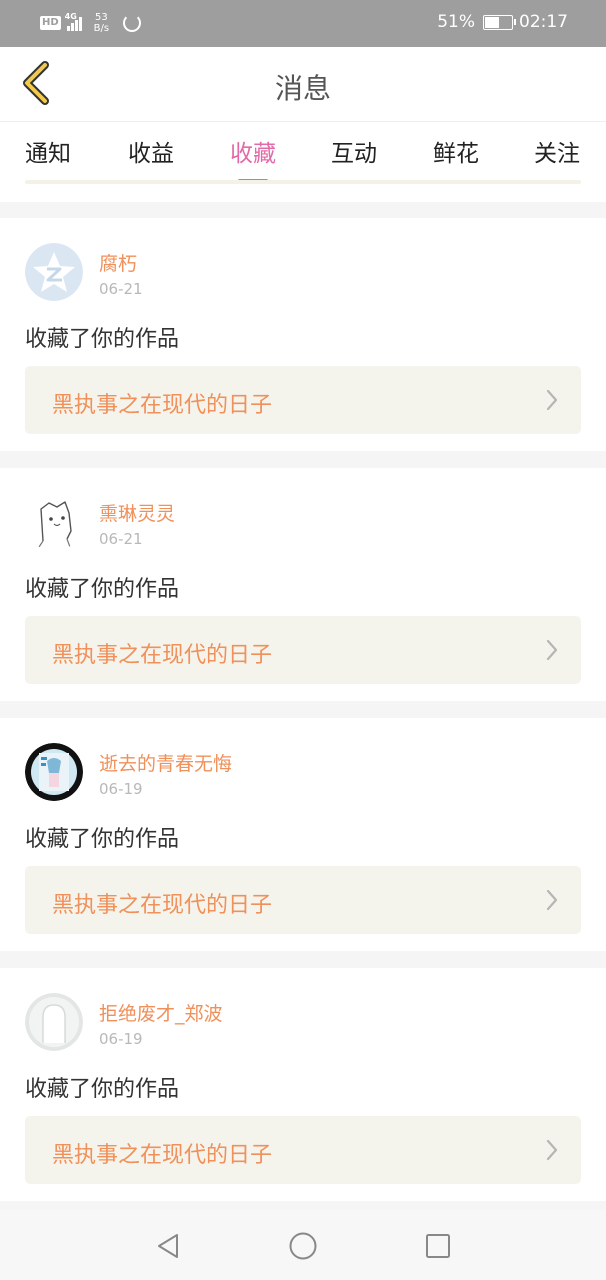  I want to click on status-right: 51% 02:17, so click(502, 22).